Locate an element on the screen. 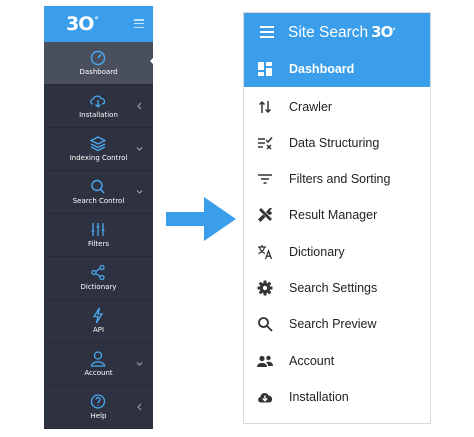  old-sidebar-item-dictionary: Dictionary is located at coordinates (98, 278).